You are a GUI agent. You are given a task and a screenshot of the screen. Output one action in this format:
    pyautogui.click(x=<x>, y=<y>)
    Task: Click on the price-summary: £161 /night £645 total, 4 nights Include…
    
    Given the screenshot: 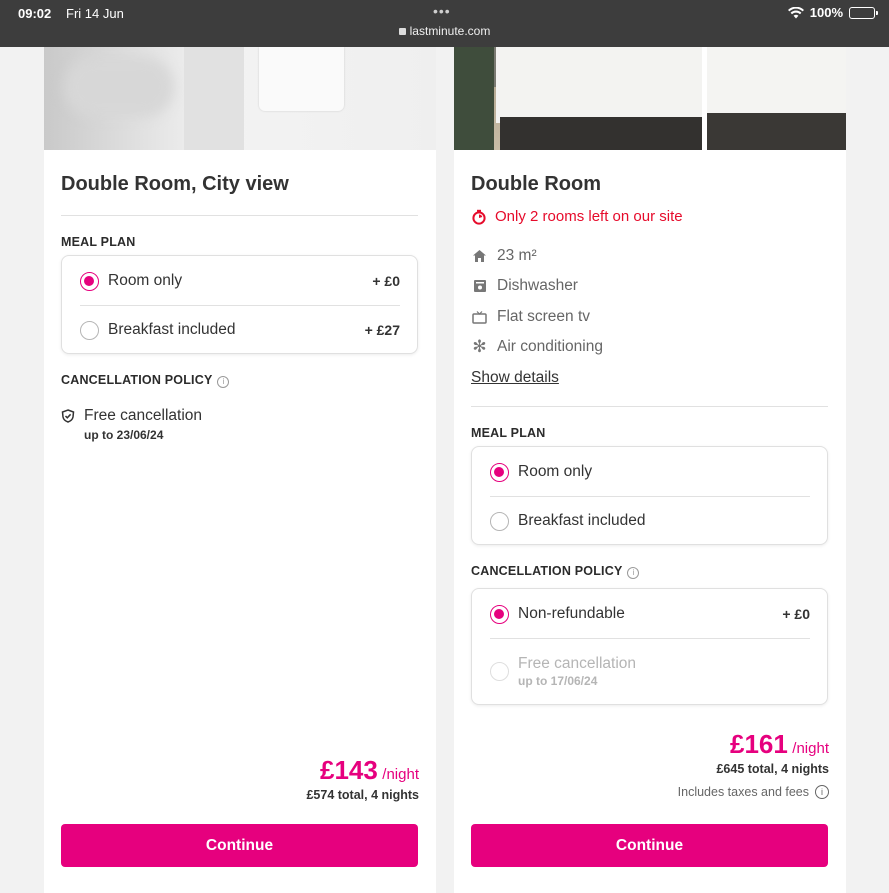 What is the action you would take?
    pyautogui.click(x=753, y=764)
    